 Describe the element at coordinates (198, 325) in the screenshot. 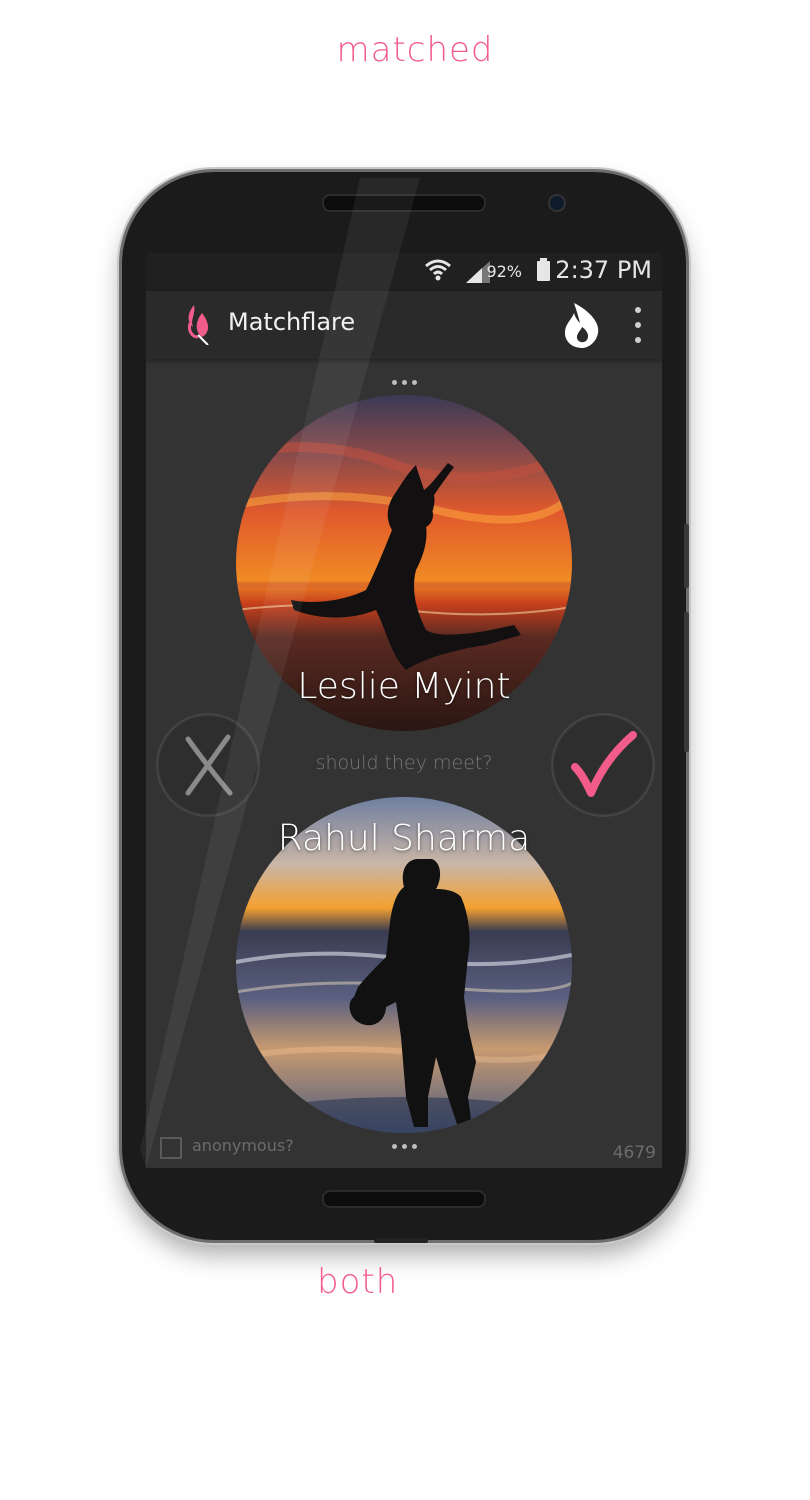

I see `matchflare-logo-icon` at that location.